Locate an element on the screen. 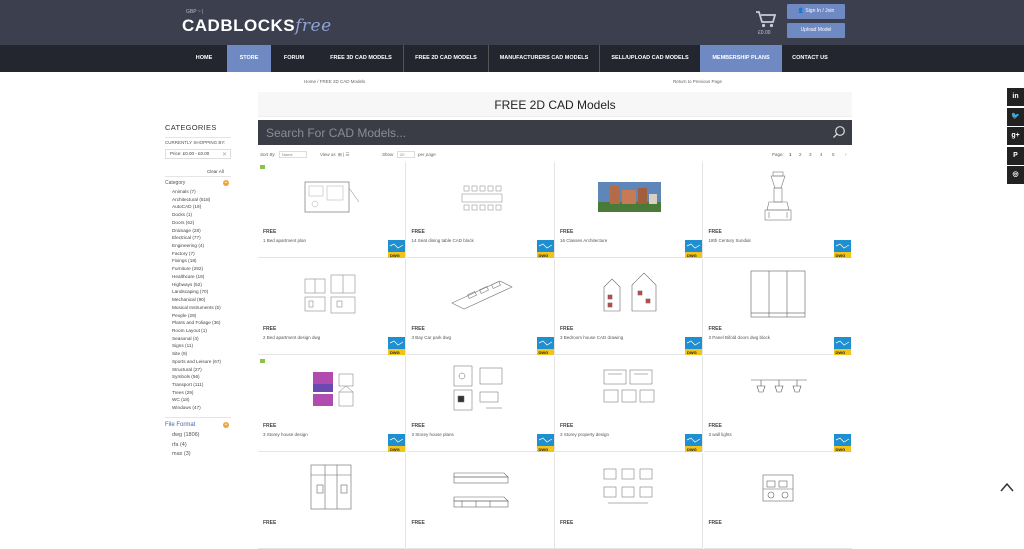  nav-home: HOME is located at coordinates (204, 58).